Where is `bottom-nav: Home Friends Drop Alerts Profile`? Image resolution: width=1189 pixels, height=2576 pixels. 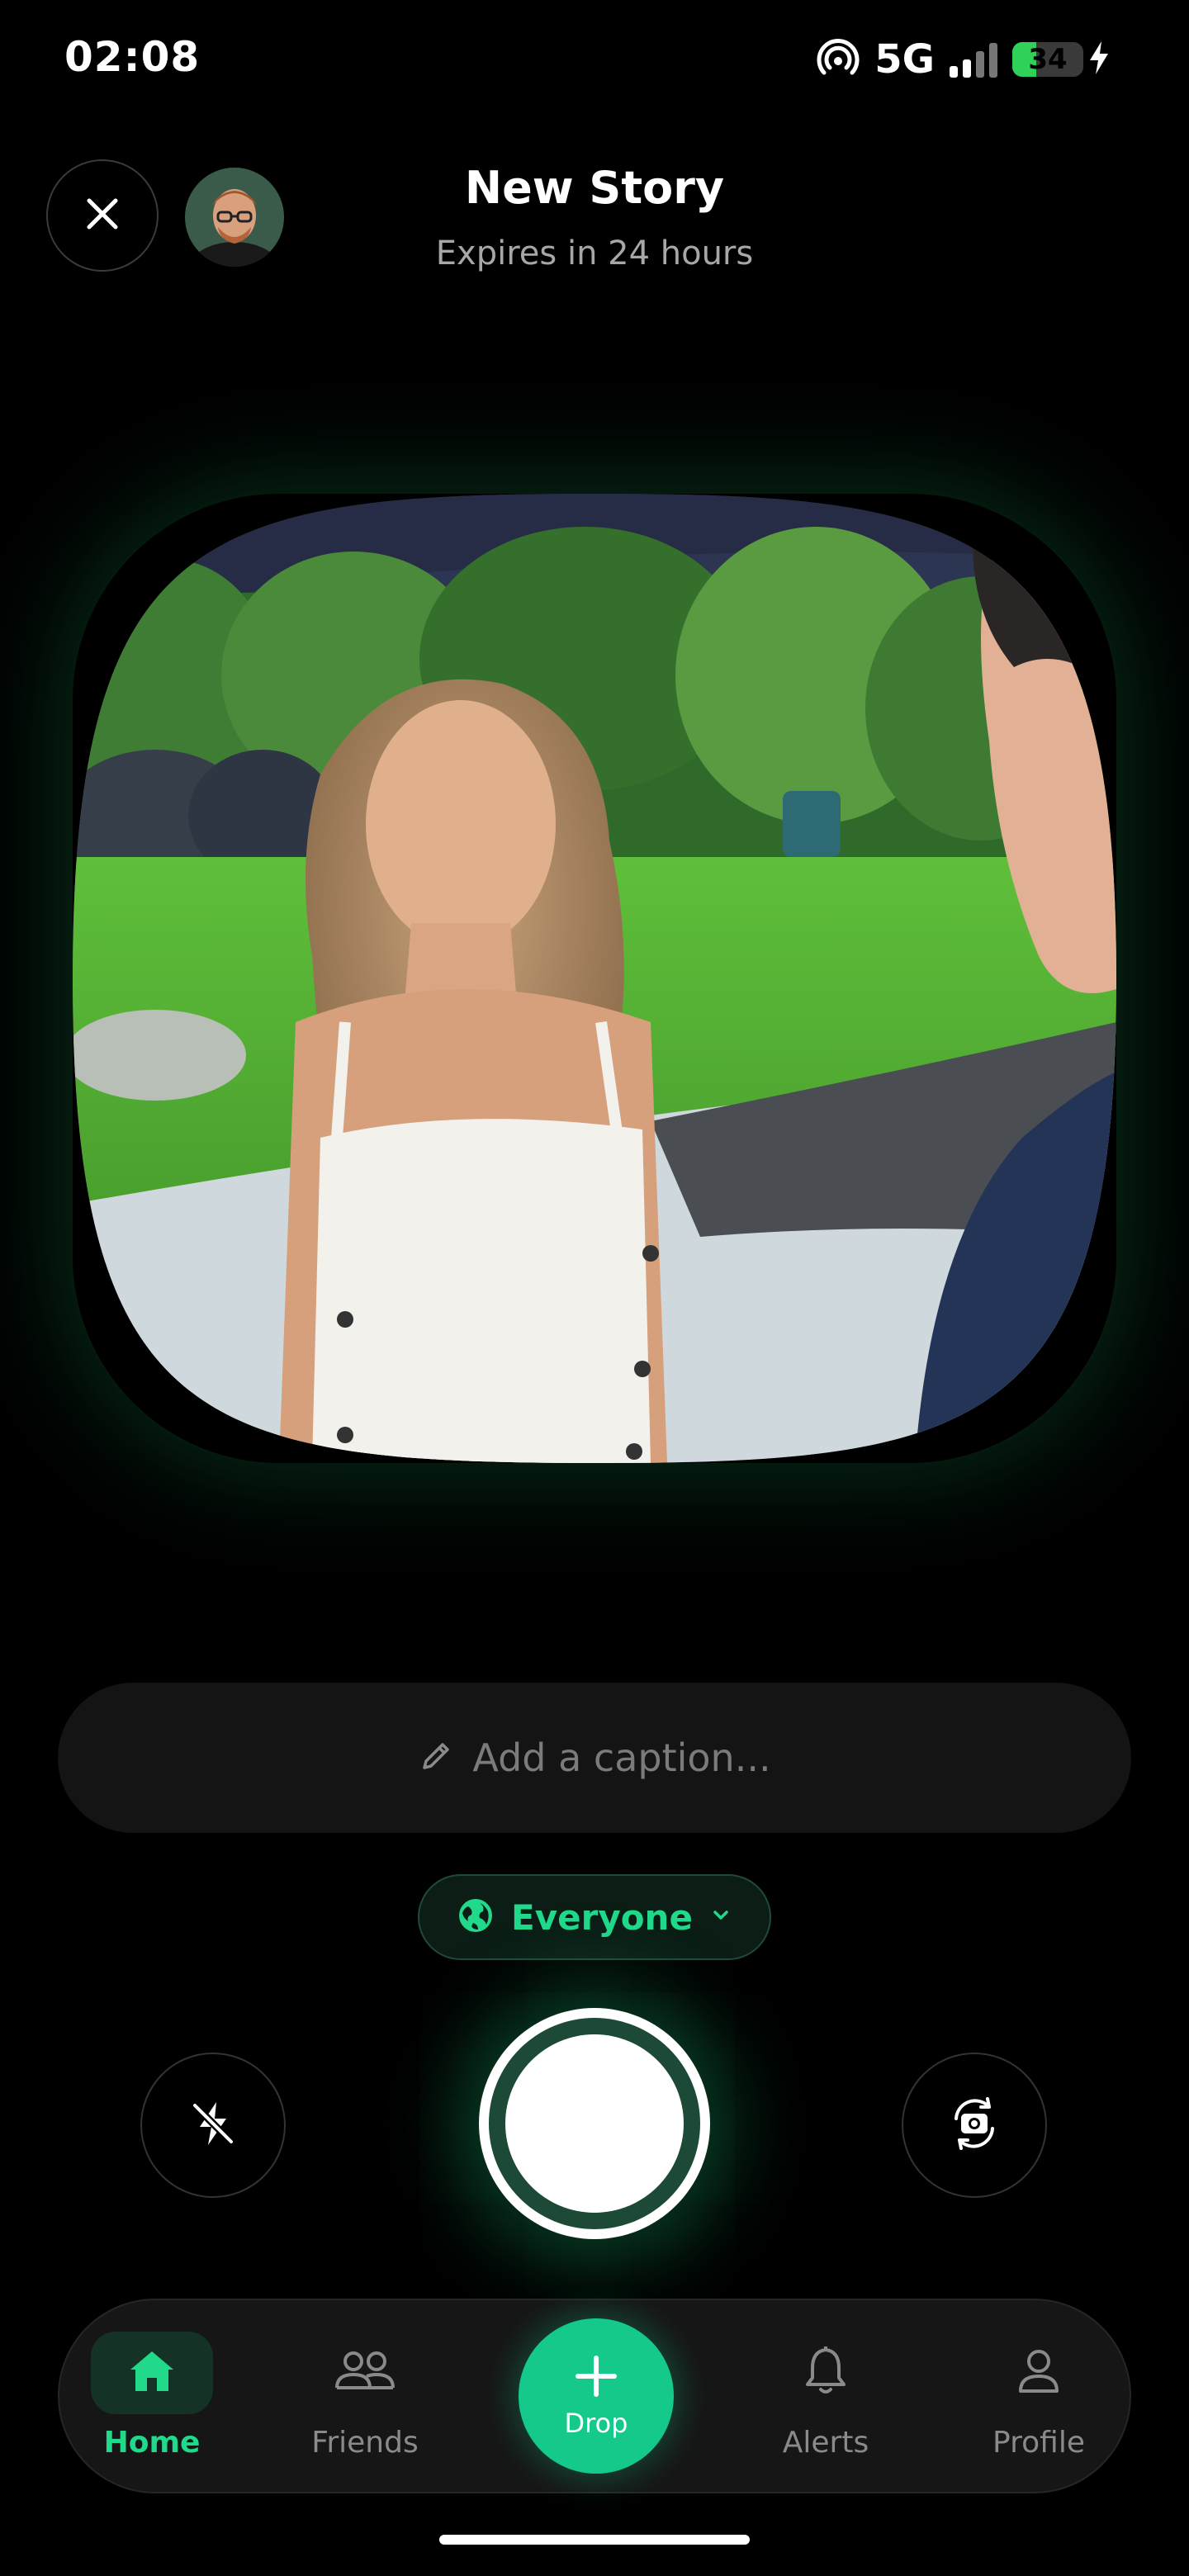
bottom-nav: Home Friends Drop Alerts Profile is located at coordinates (594, 2396).